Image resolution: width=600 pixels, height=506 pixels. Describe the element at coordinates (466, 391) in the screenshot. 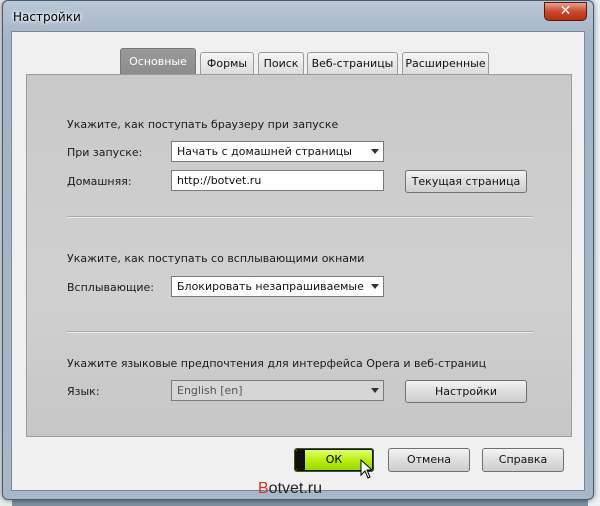

I see `language-settings-button: Настройки` at that location.